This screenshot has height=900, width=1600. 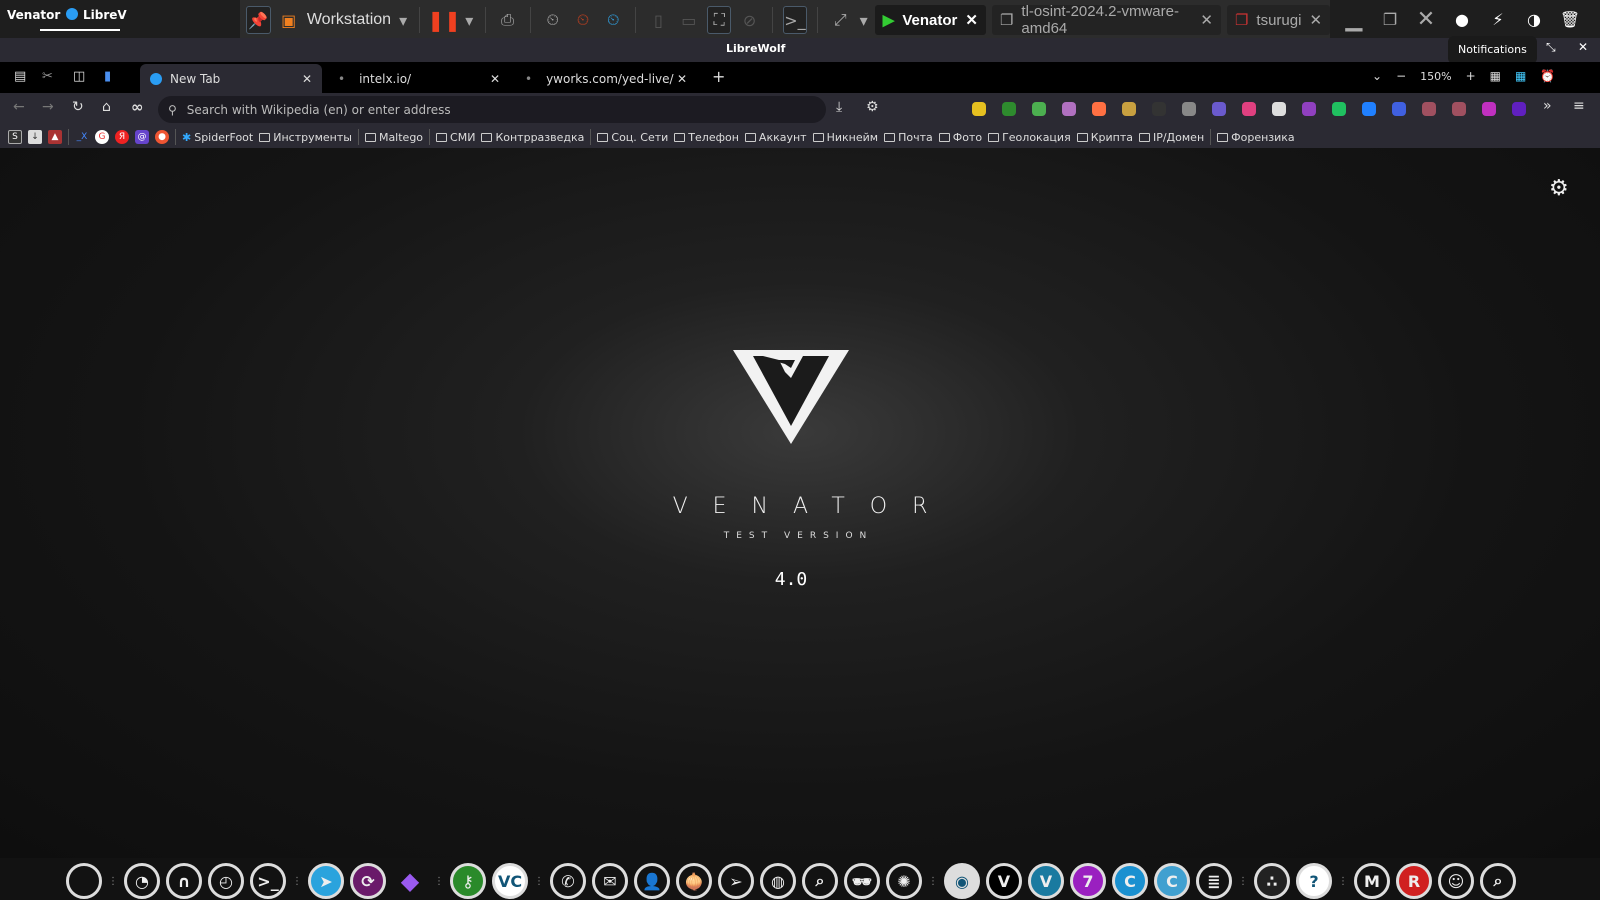 What do you see at coordinates (1495, 76) in the screenshot?
I see `grid-icon: ▦` at bounding box center [1495, 76].